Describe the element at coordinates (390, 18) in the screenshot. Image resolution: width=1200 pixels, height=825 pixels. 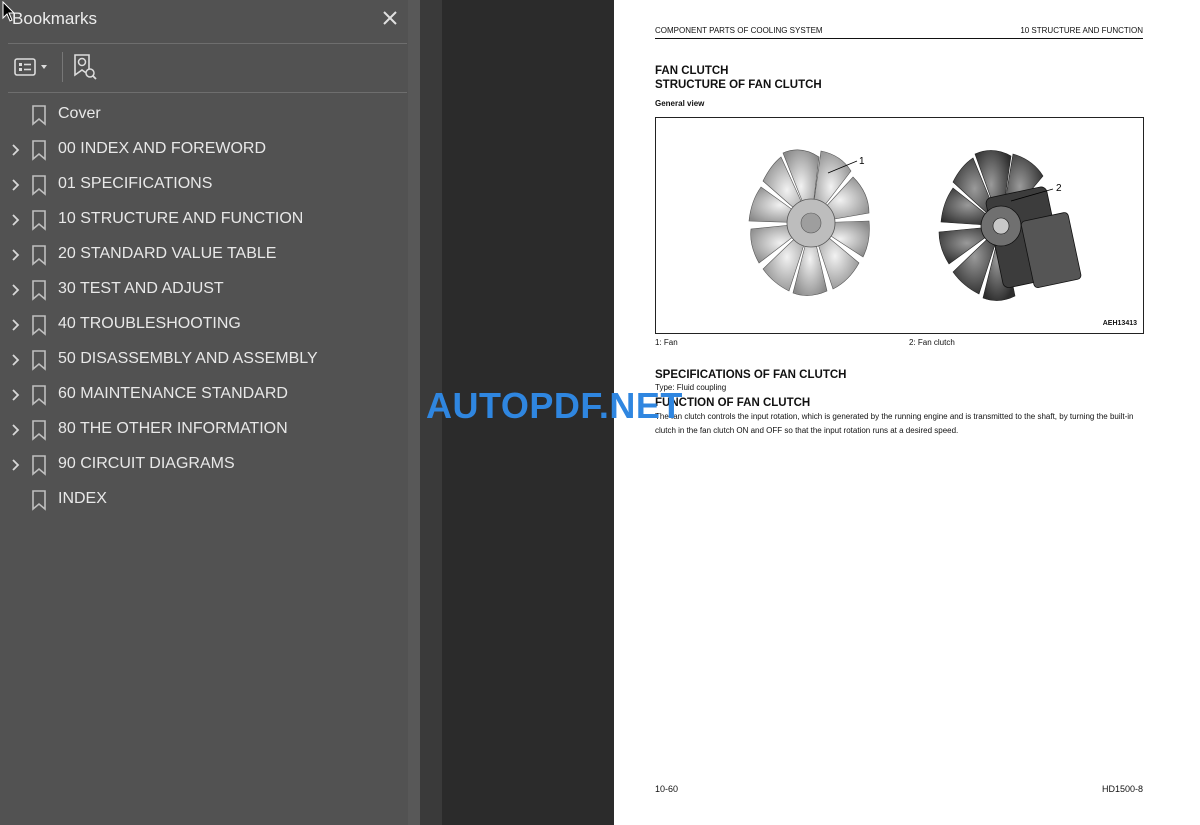
I see `close-icon` at that location.